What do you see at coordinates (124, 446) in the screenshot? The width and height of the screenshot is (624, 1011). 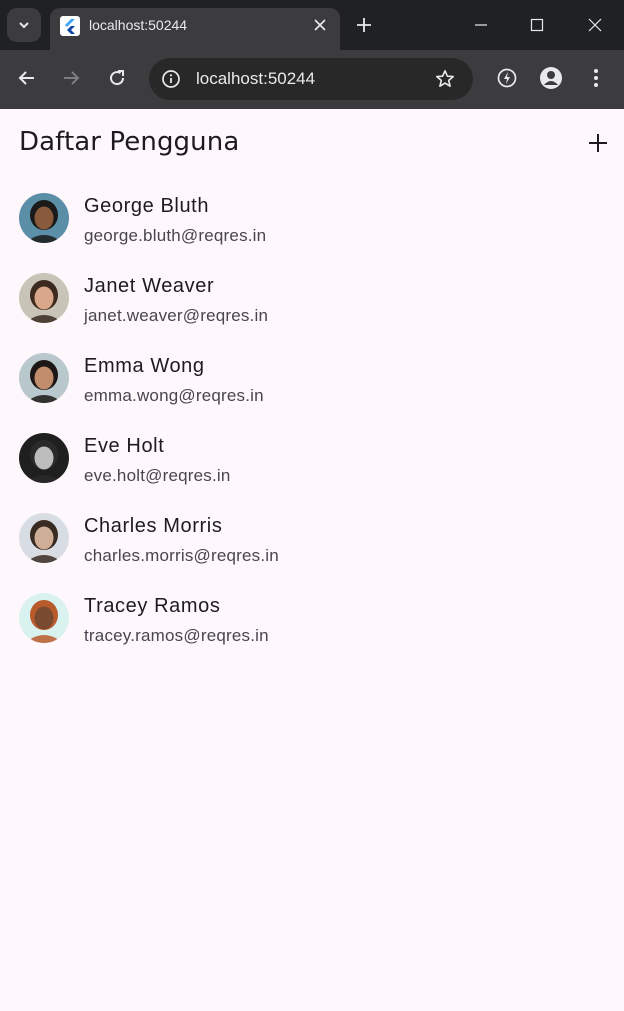 I see `user-name: Eve Holt` at bounding box center [124, 446].